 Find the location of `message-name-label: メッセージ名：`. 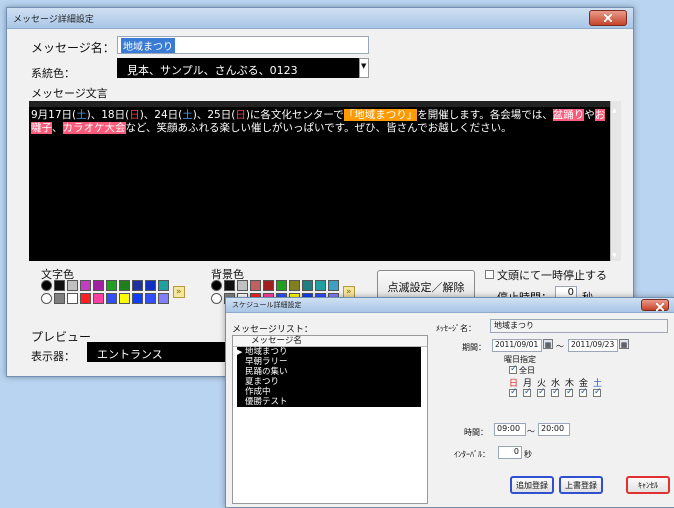

message-name-label: メッセージ名： is located at coordinates (73, 48).